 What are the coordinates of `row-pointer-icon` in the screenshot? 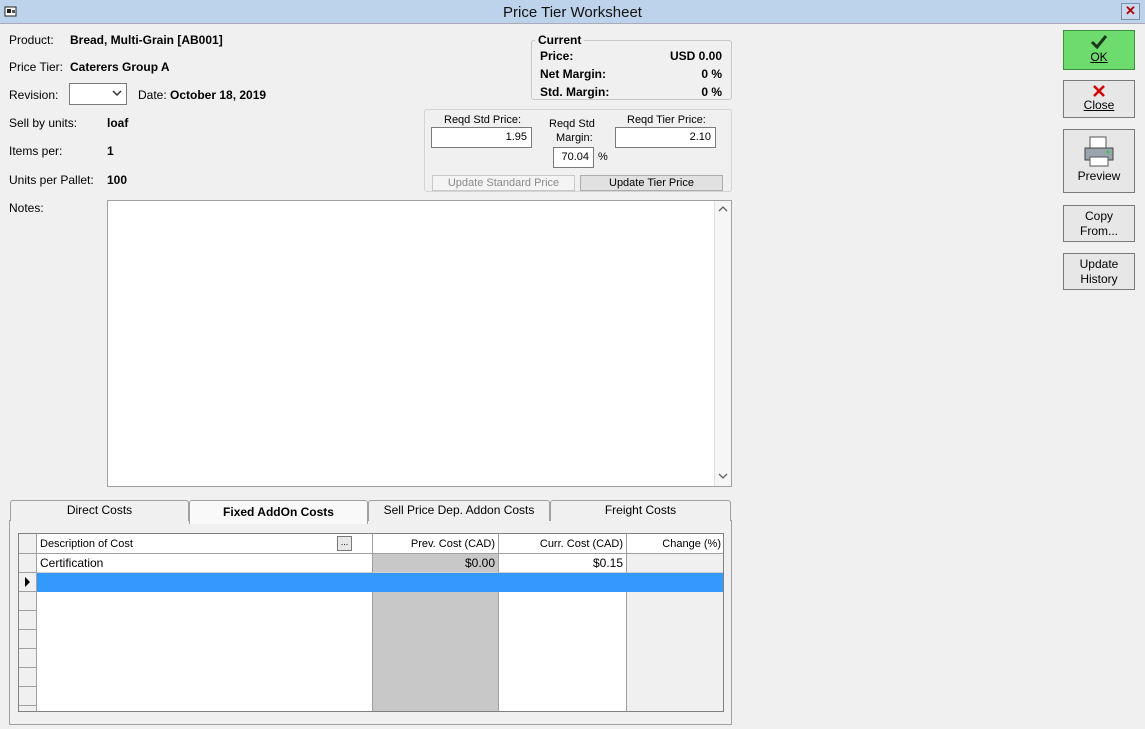 It's located at (27, 582).